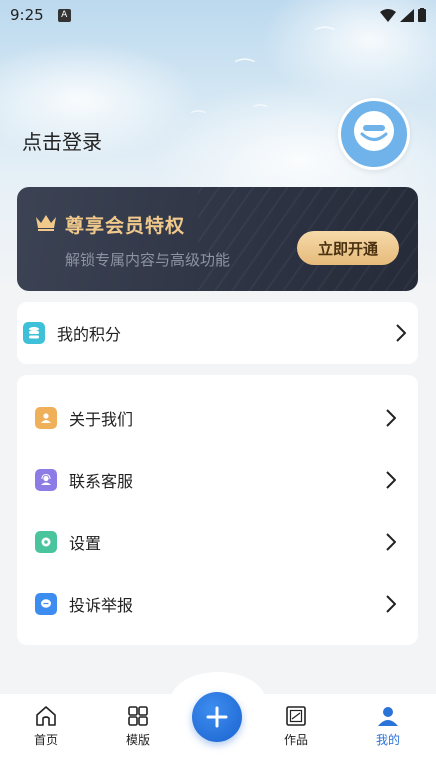  Describe the element at coordinates (85, 543) in the screenshot. I see `menu-item-label: 设置` at that location.